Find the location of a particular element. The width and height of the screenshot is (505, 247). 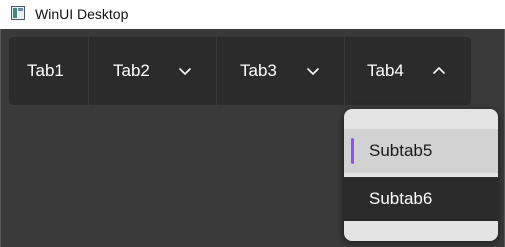

chevron-up-icon is located at coordinates (439, 71).